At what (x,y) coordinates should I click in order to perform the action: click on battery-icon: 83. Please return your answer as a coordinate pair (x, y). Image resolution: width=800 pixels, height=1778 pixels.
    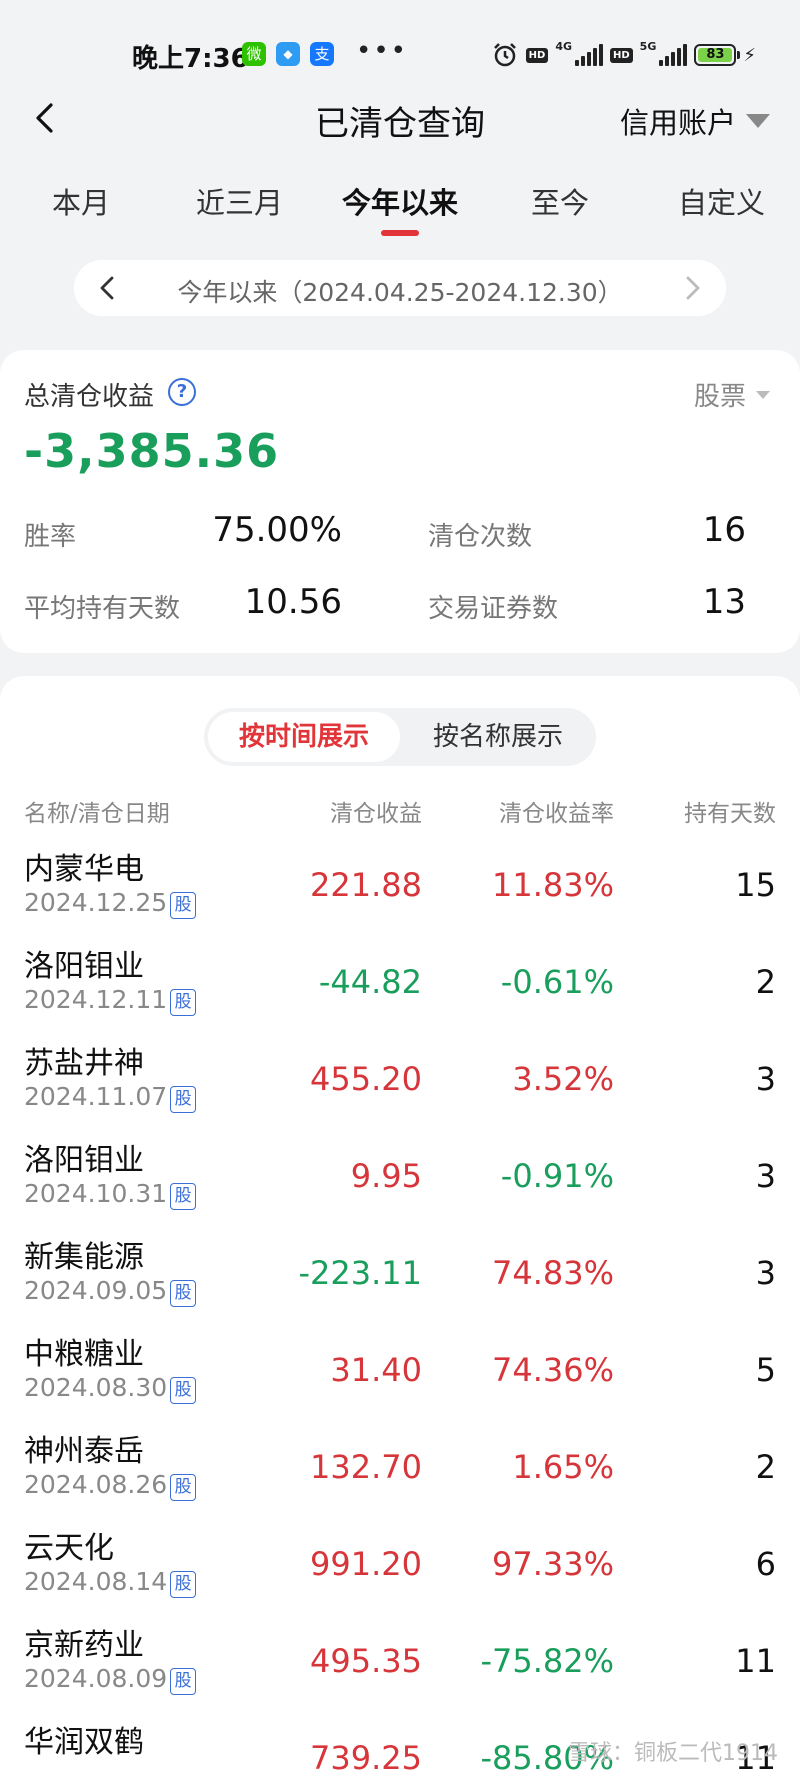
    Looking at the image, I should click on (717, 55).